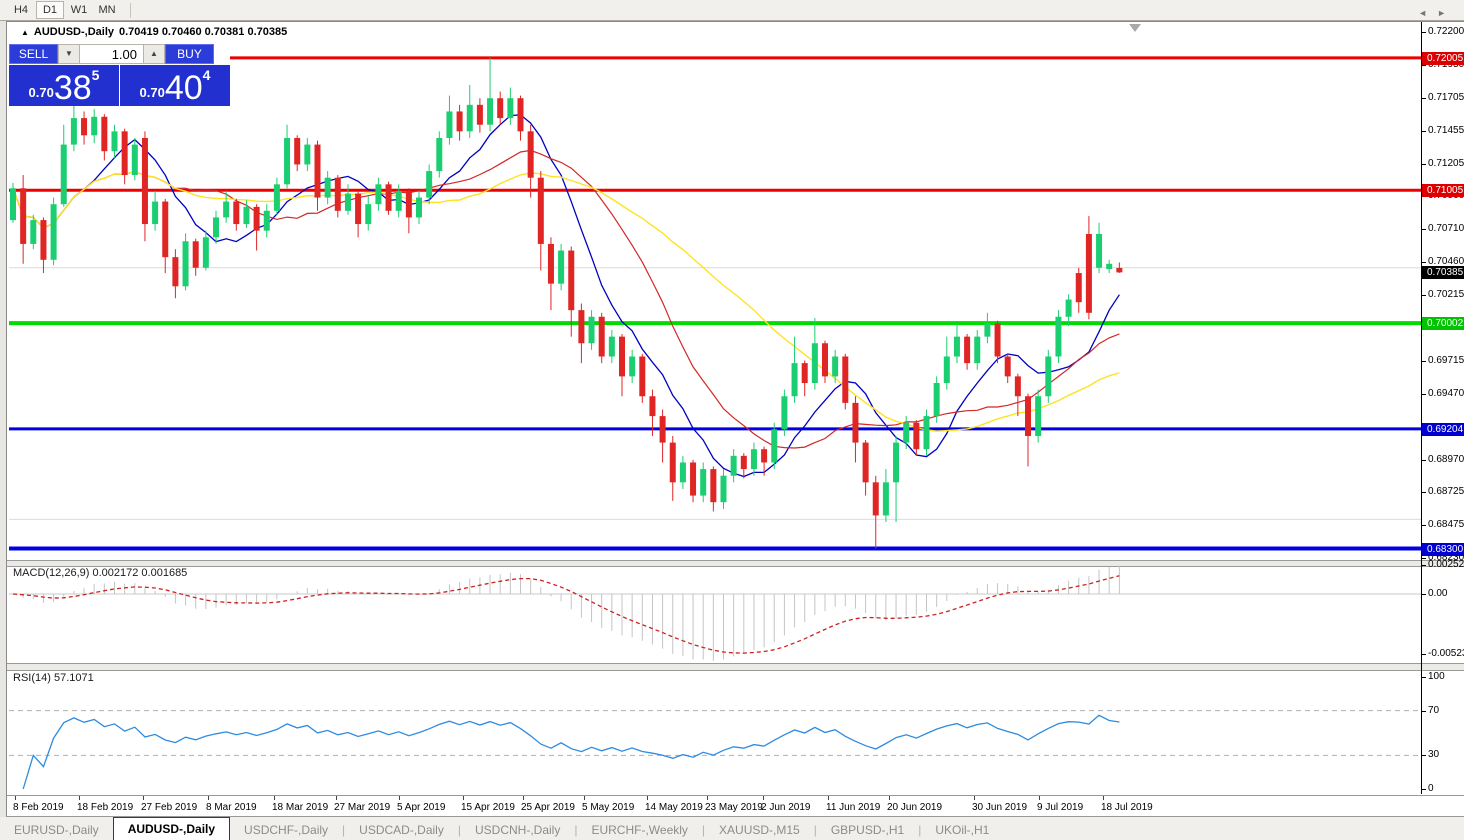 This screenshot has width=1464, height=840. I want to click on timeframe-button-d1: D1, so click(50, 10).